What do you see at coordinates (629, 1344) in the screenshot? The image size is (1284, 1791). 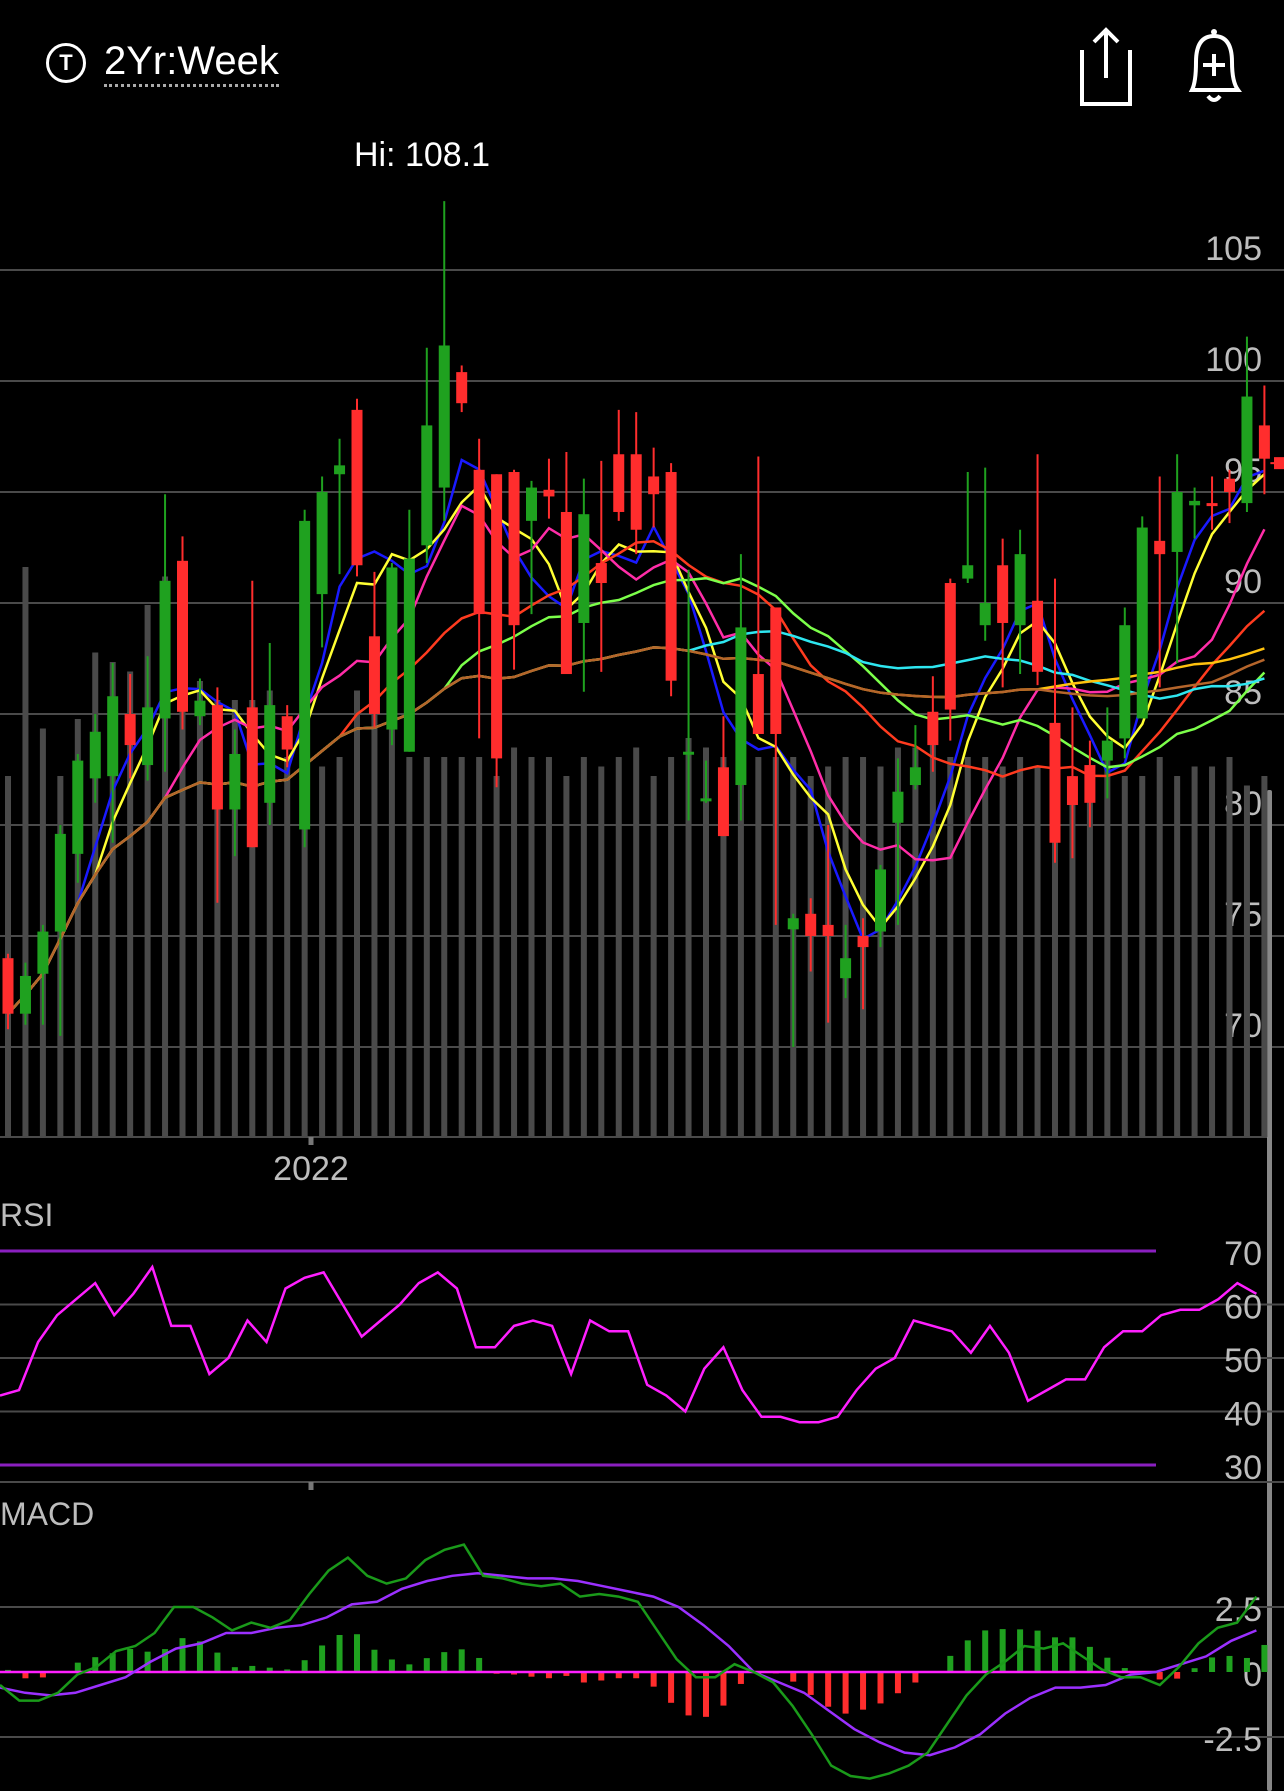 I see `rsi-line` at bounding box center [629, 1344].